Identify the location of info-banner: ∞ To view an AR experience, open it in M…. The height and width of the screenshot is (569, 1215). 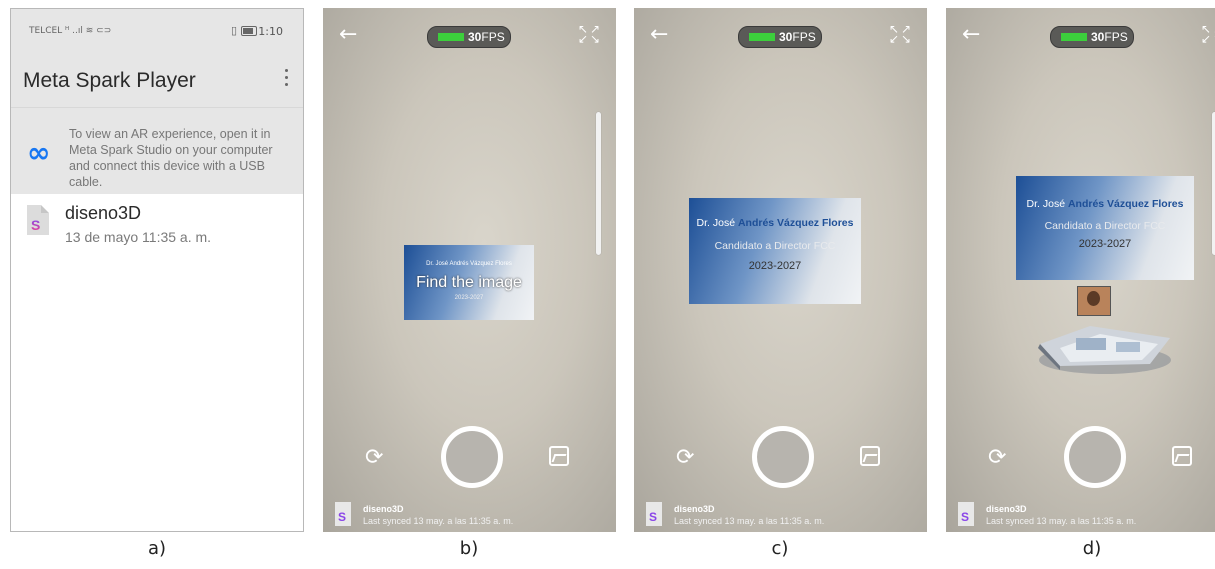
(157, 150).